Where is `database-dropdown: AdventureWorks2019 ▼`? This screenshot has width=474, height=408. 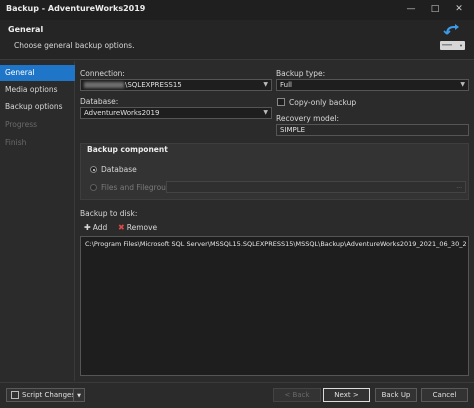
database-dropdown: AdventureWorks2019 ▼ is located at coordinates (176, 113).